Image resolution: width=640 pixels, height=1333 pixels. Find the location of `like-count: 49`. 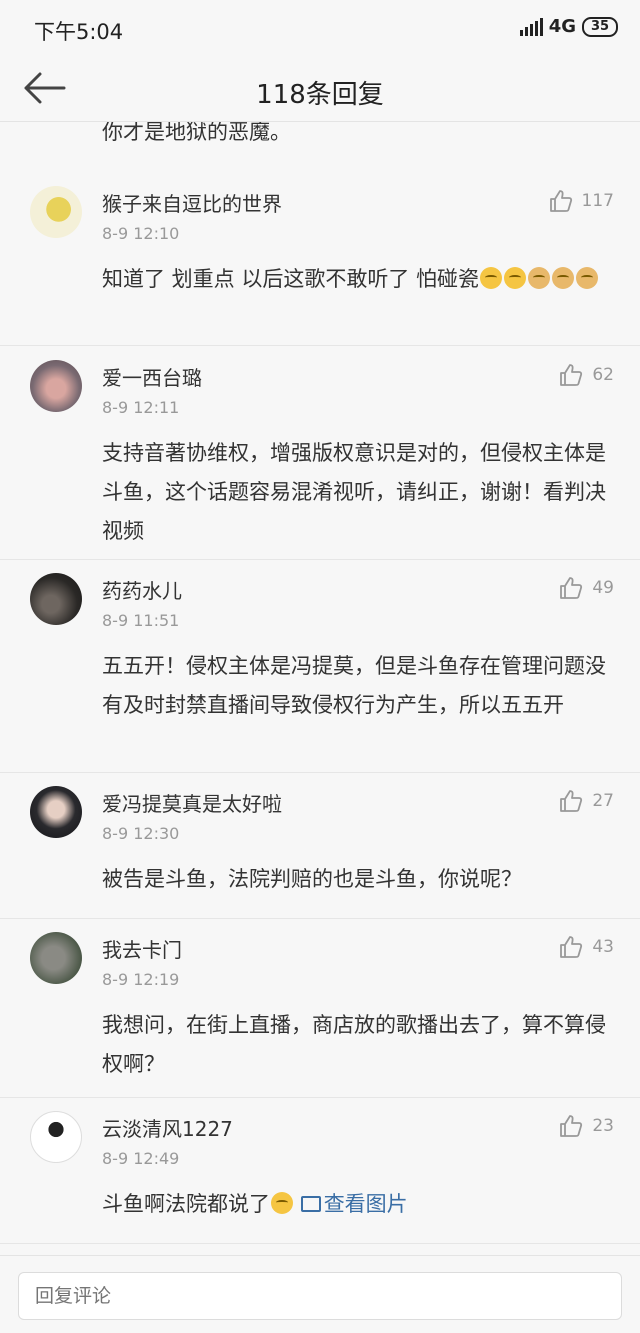

like-count: 49 is located at coordinates (603, 588).